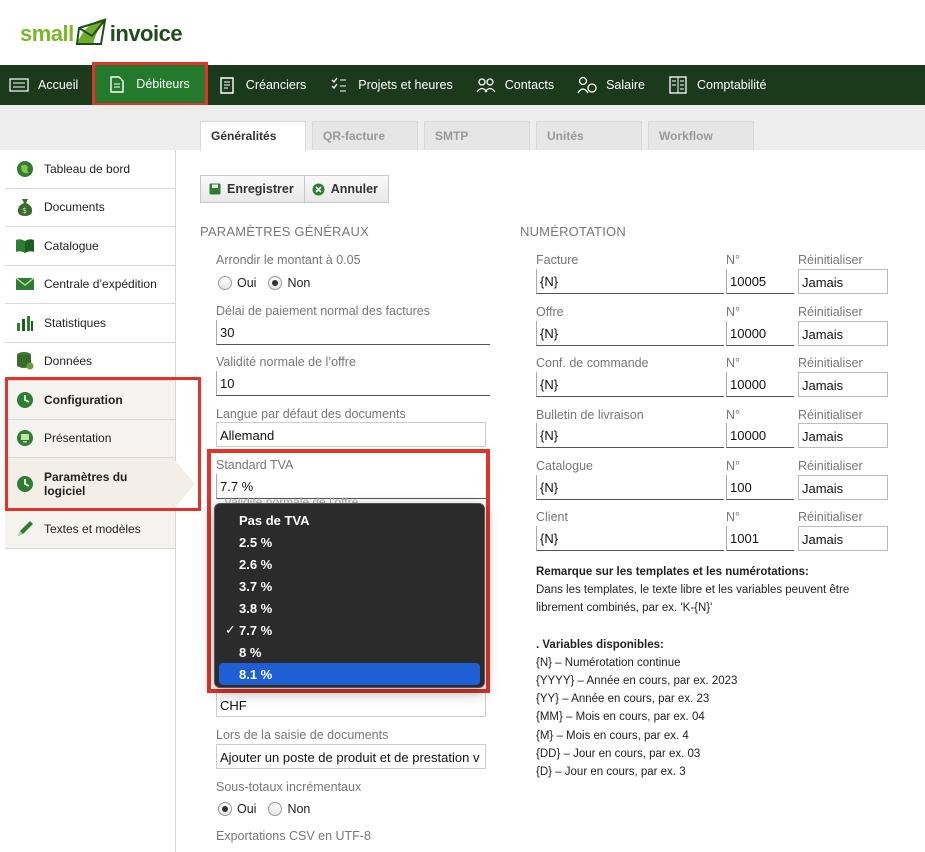 This screenshot has width=925, height=852. Describe the element at coordinates (299, 809) in the screenshot. I see `subtotal-no-label: Non` at that location.